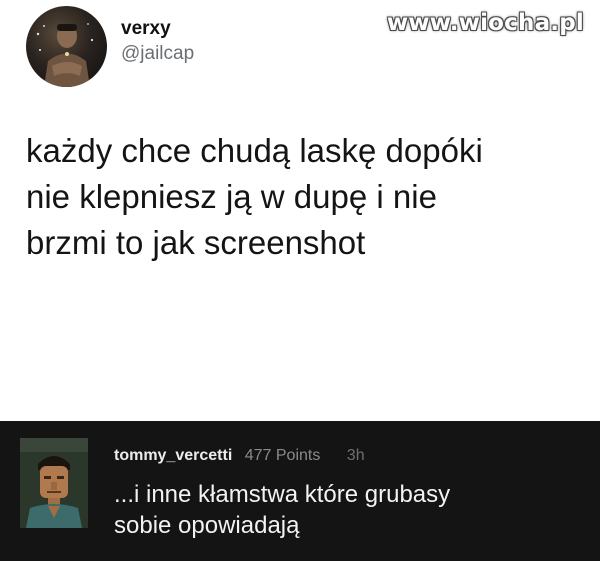 This screenshot has height=561, width=600. Describe the element at coordinates (239, 456) in the screenshot. I see `comment-meta: tommy_vercetti 477 Points 3h` at that location.